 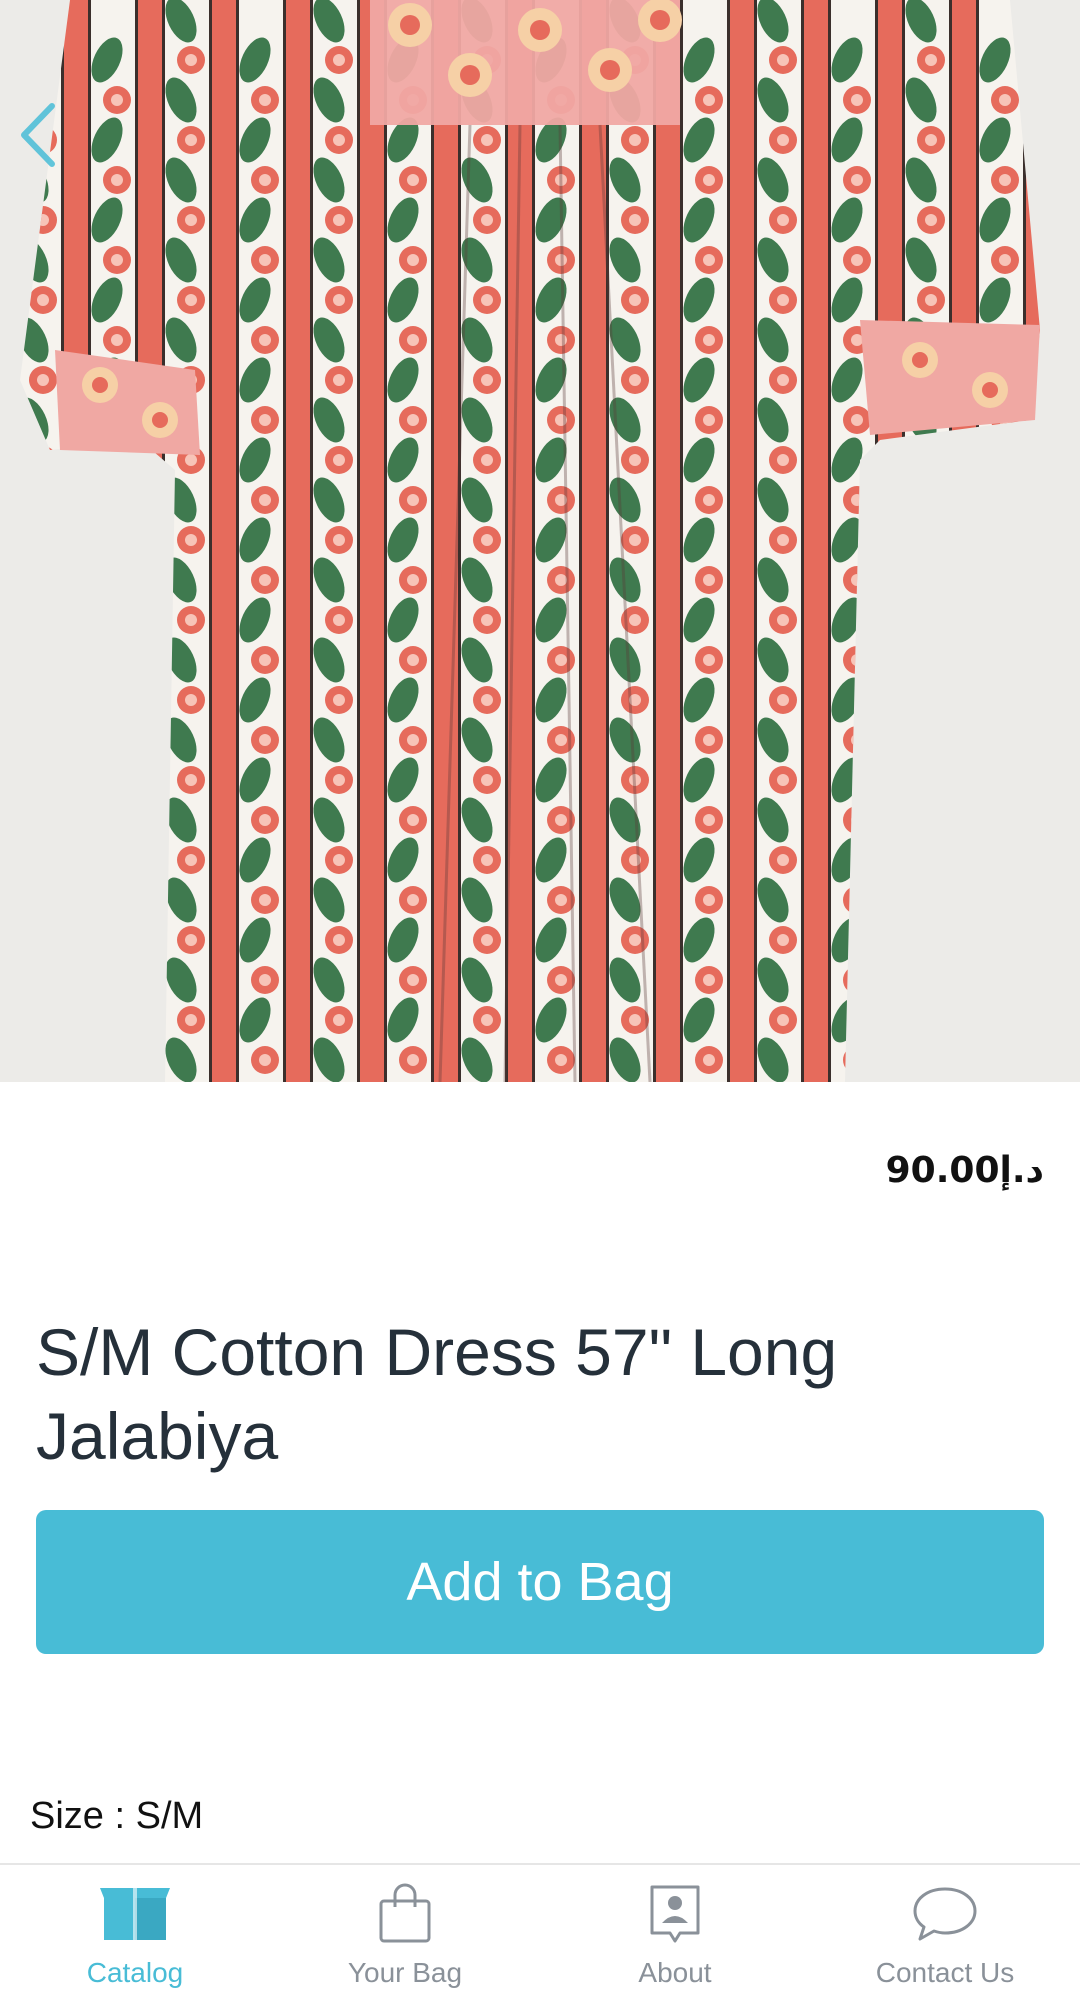 What do you see at coordinates (675, 1972) in the screenshot?
I see `nav-label-about: About` at bounding box center [675, 1972].